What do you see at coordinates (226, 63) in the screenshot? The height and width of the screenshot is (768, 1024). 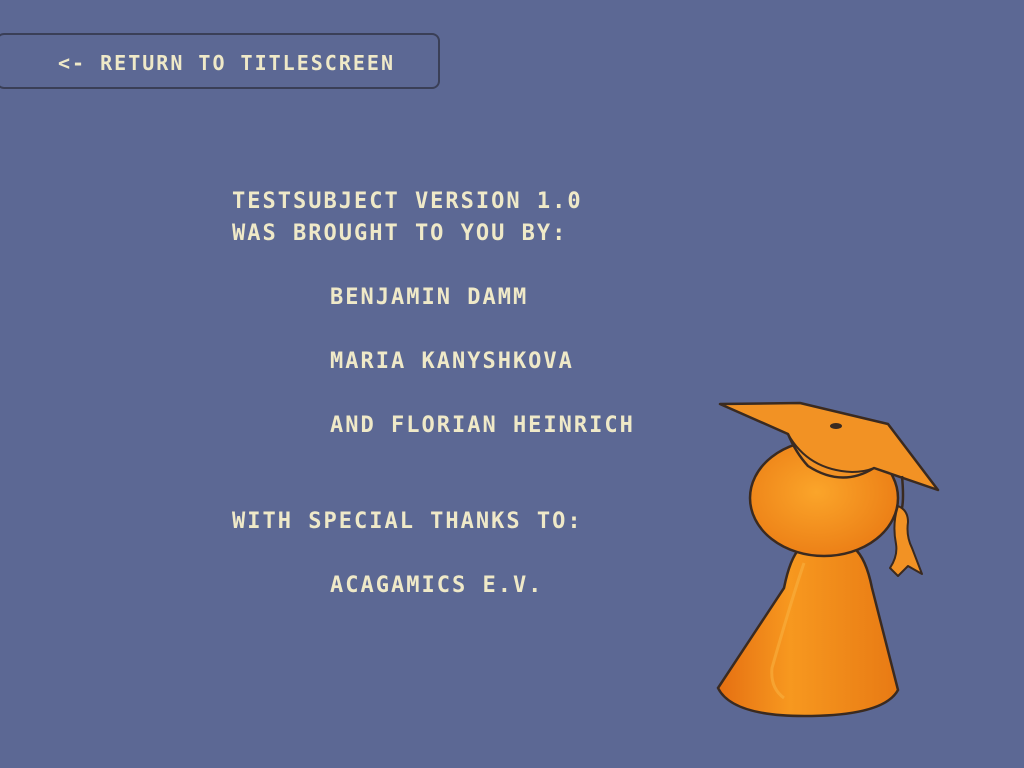 I see `return-button-label: <- return to titlescreen` at bounding box center [226, 63].